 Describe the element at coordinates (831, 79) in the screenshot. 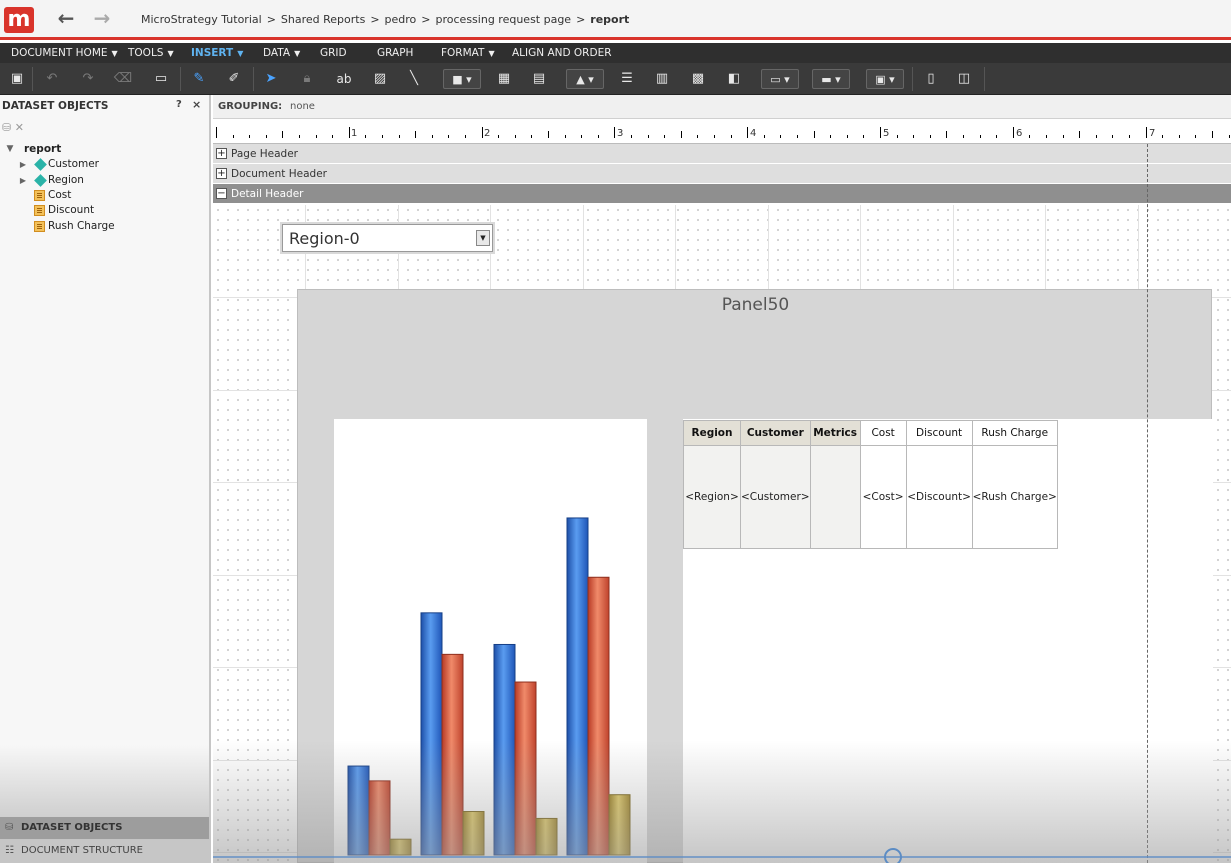

I see `text-box-dropdown: ▬ ▾` at that location.